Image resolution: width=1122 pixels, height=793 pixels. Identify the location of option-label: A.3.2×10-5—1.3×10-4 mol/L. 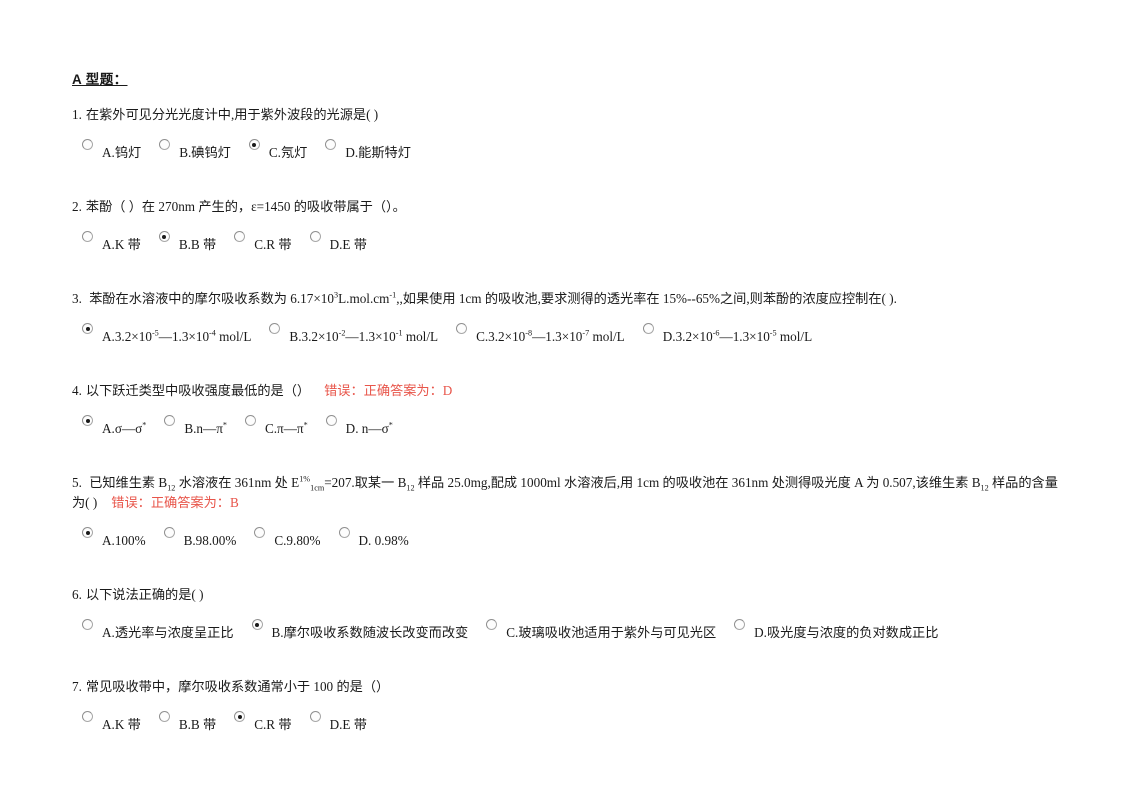
(176, 336).